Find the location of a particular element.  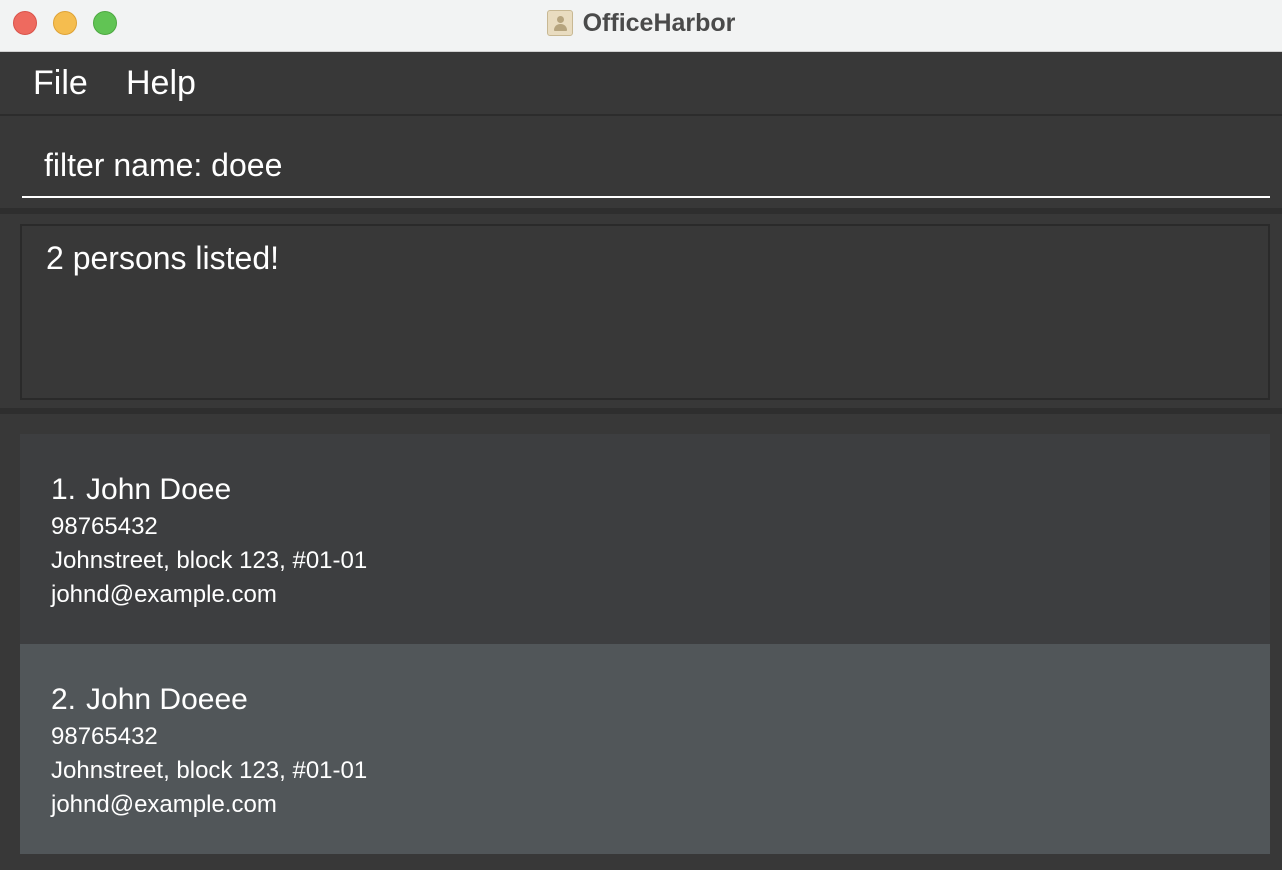

menu-bar: File Help is located at coordinates (641, 84).